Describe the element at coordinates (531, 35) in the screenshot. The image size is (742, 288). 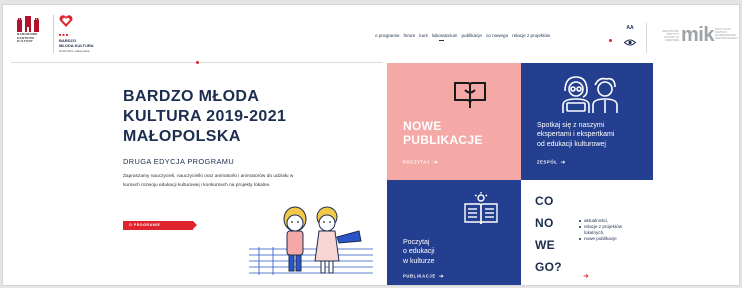
I see `nav-item-relacje: relacje z projektów` at that location.